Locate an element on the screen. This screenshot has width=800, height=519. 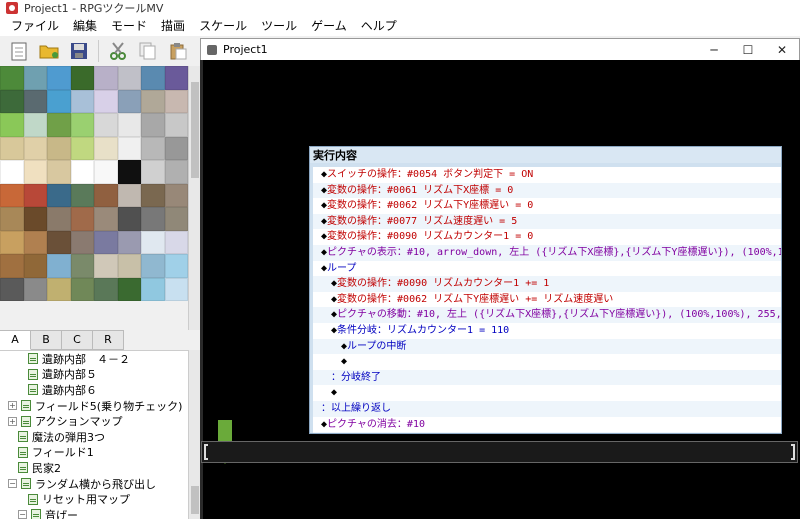
tileset-scrollbar is located at coordinates (194, 198).